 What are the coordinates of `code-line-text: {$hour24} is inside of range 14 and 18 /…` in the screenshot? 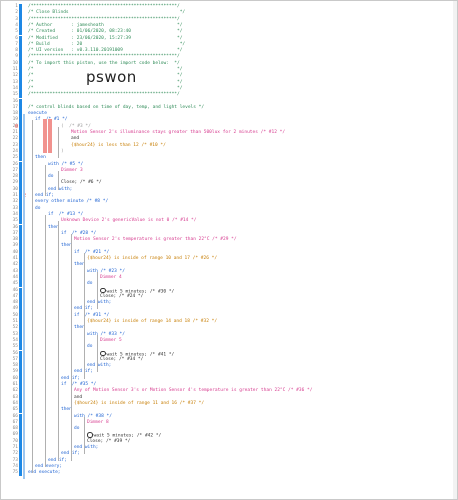 It's located at (152, 321).